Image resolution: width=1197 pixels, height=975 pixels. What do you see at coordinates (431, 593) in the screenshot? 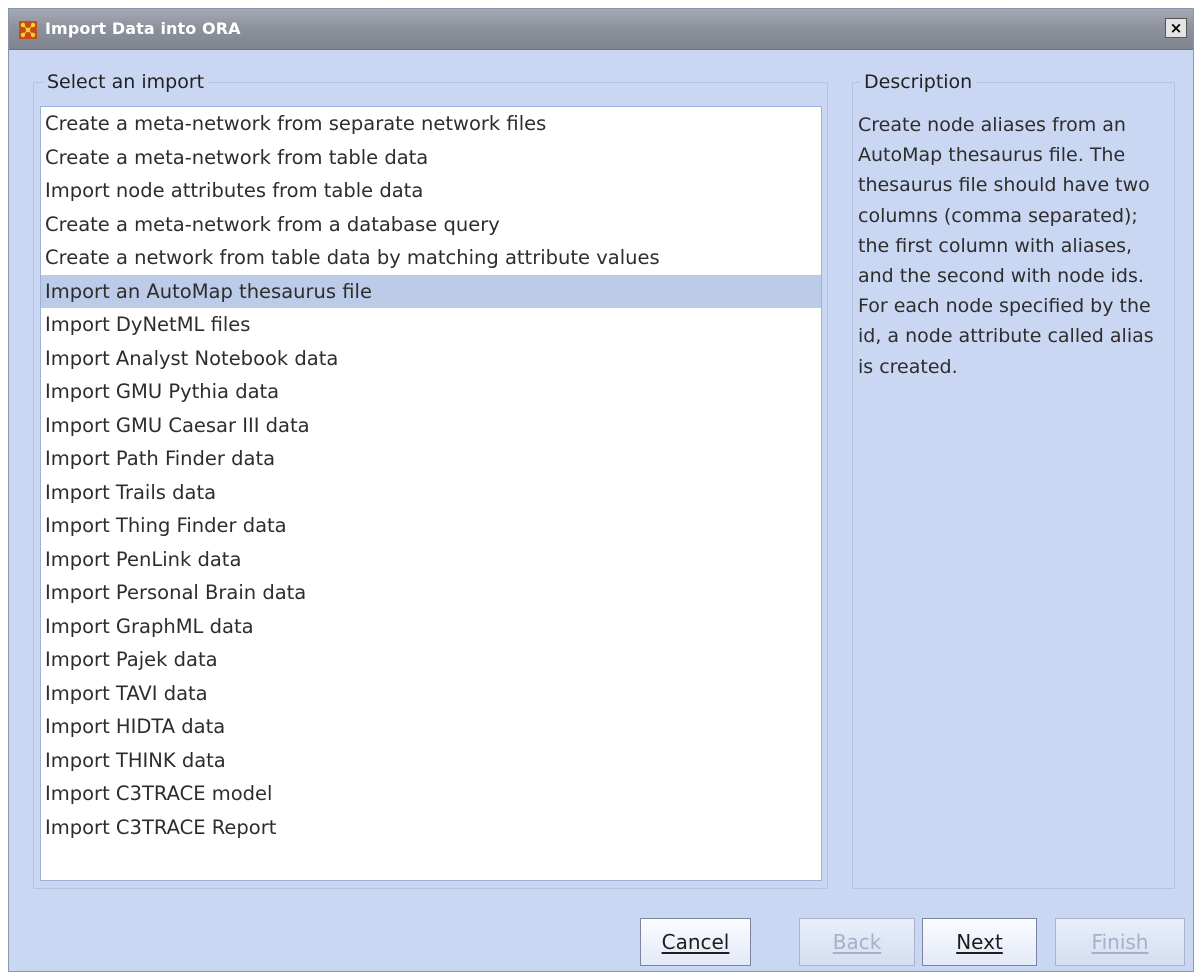
I see `import-list-item: Import Personal Brain data` at bounding box center [431, 593].